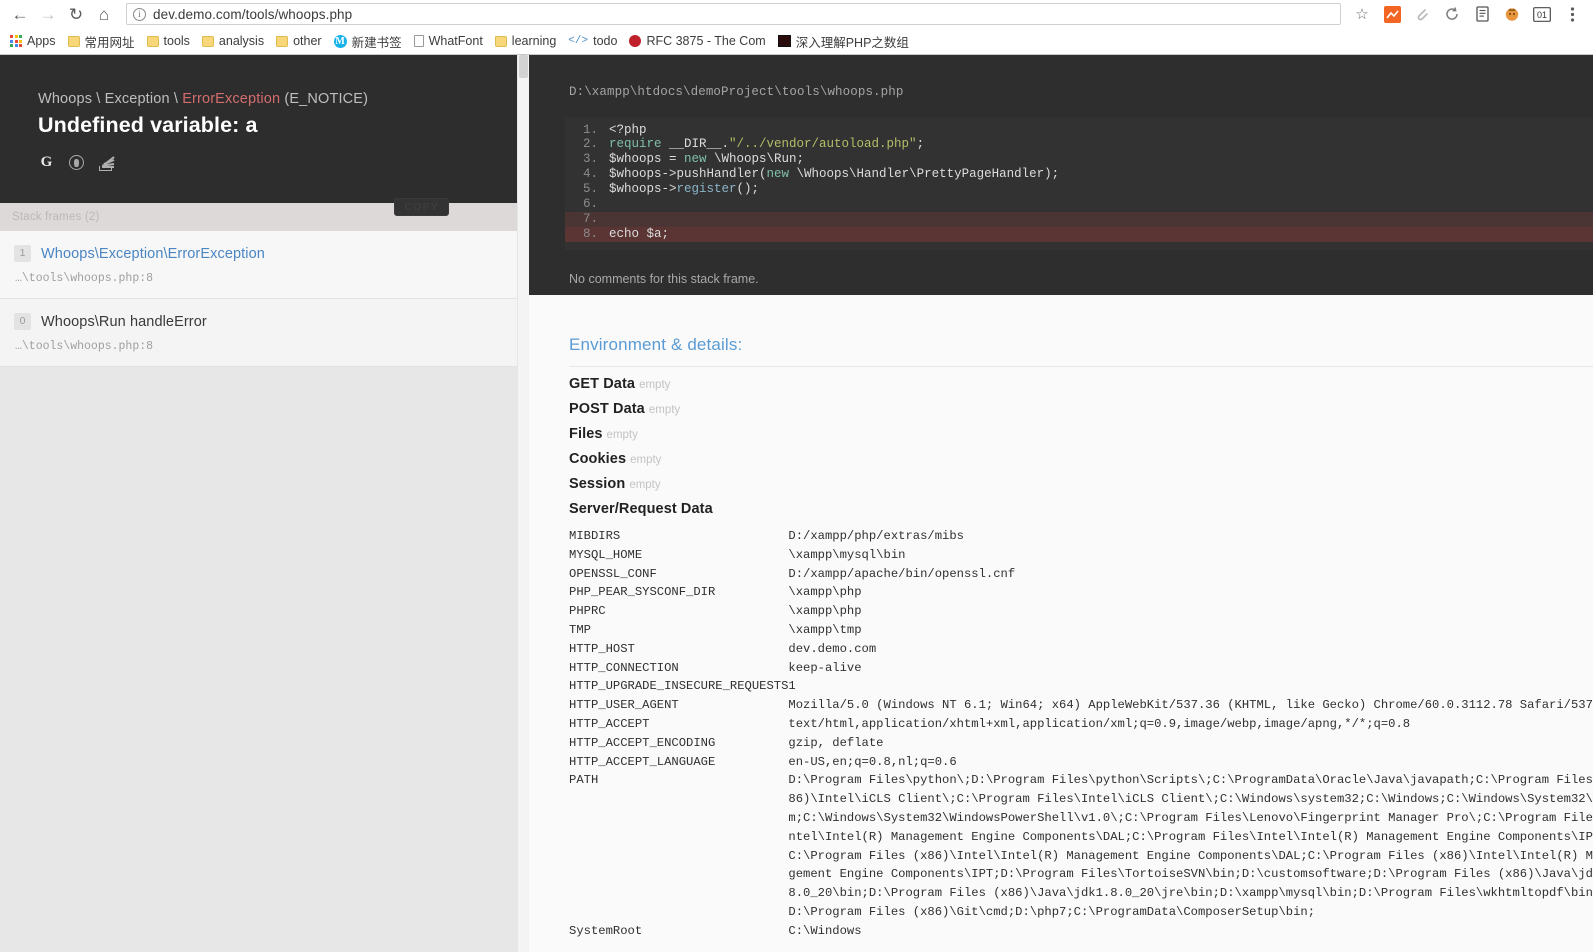  I want to click on bookmark-folder-tools: tools, so click(168, 41).